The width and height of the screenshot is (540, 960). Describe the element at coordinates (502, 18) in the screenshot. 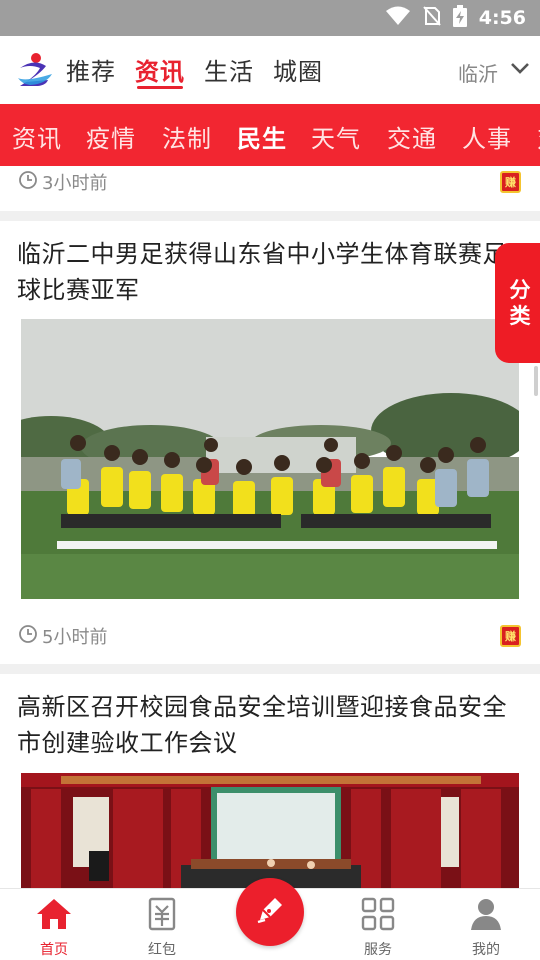

I see `status-time: 4:56` at that location.